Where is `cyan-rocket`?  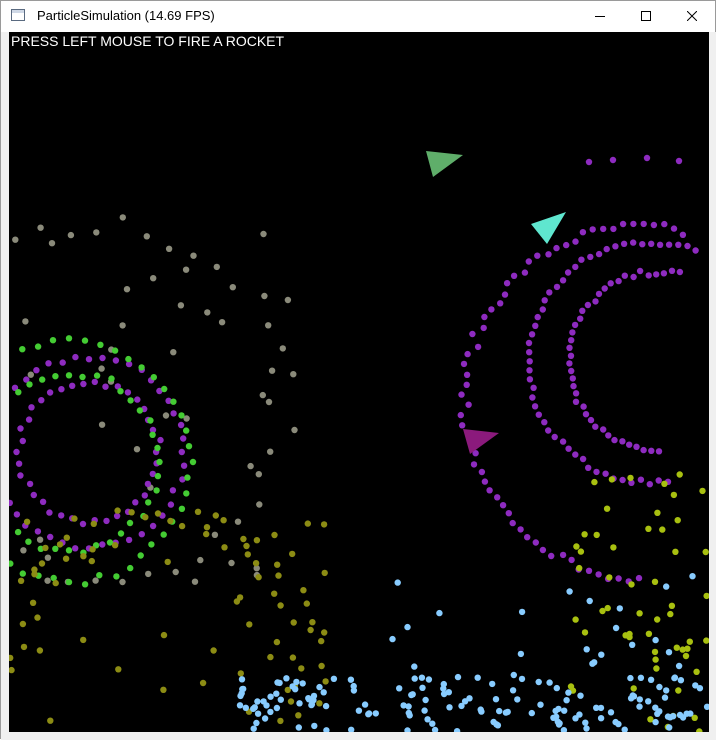 cyan-rocket is located at coordinates (548, 228).